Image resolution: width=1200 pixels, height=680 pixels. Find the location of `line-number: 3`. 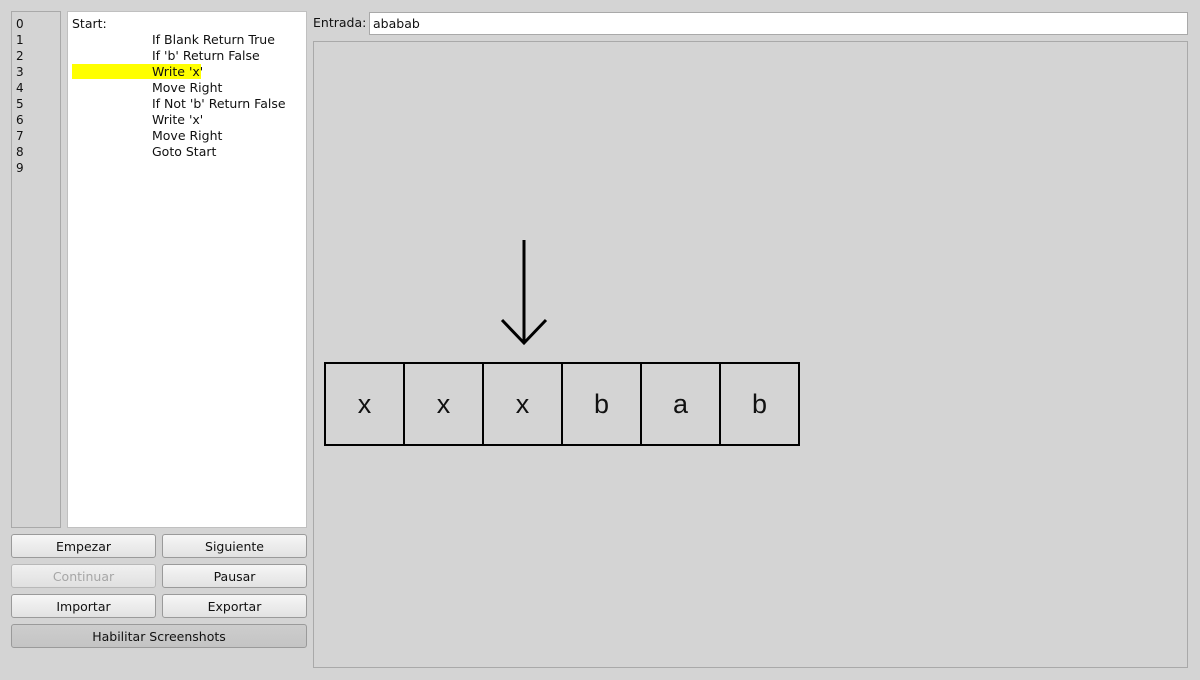

line-number: 3 is located at coordinates (20, 72).